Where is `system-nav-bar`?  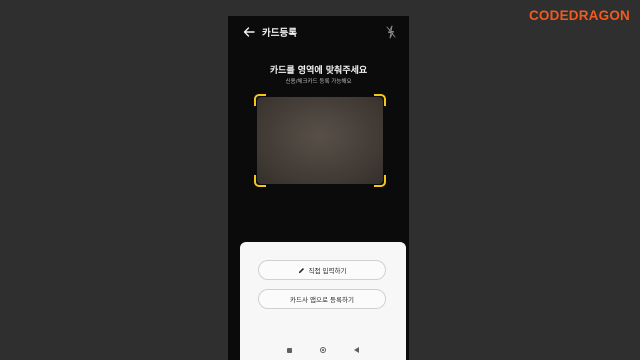 system-nav-bar is located at coordinates (323, 350).